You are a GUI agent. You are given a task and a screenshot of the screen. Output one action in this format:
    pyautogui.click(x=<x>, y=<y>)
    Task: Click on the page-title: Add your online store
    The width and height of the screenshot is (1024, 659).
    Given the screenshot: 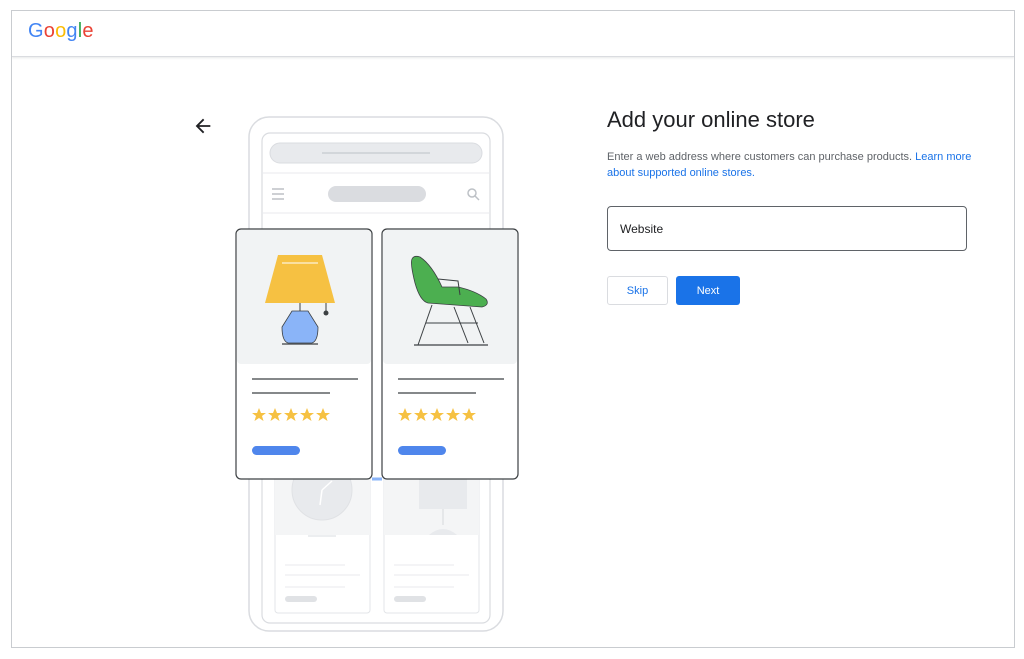 What is the action you would take?
    pyautogui.click(x=711, y=119)
    